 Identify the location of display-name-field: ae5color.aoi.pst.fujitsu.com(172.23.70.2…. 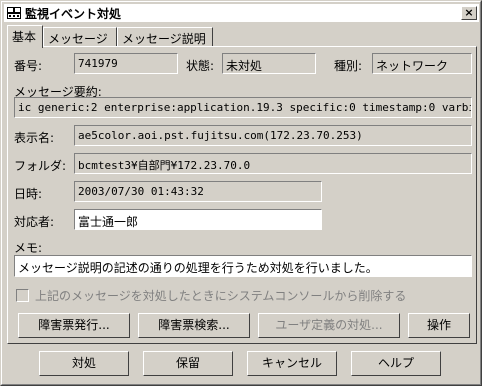
(273, 135).